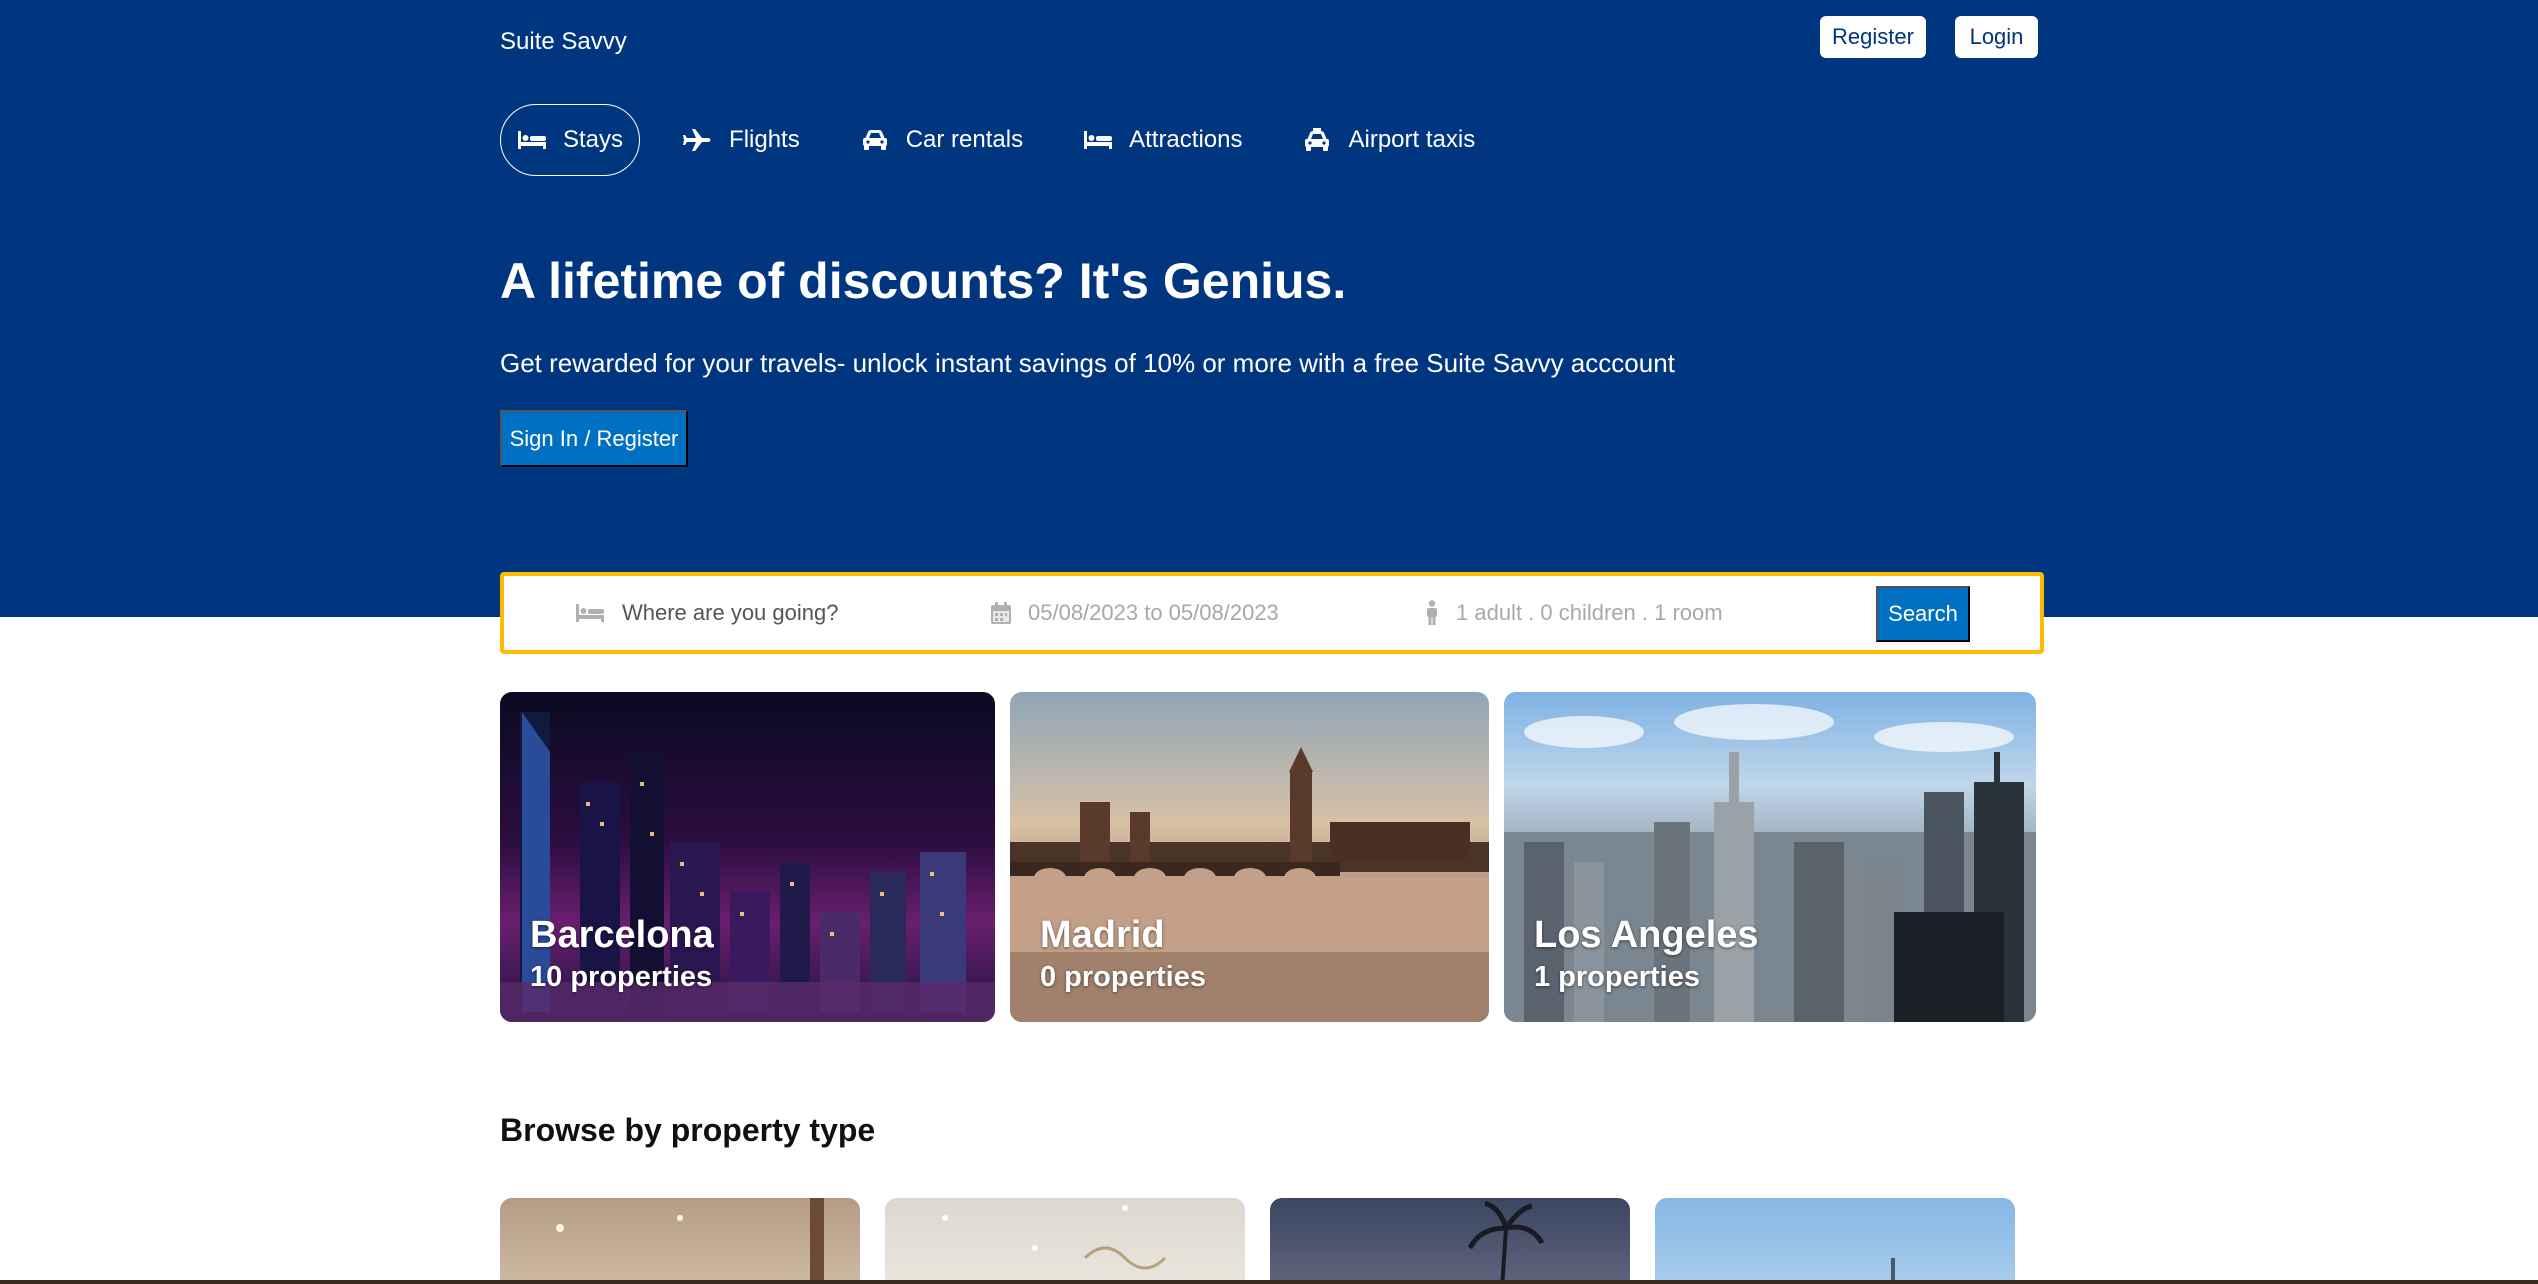 Image resolution: width=2538 pixels, height=1284 pixels. What do you see at coordinates (594, 438) in the screenshot?
I see `sign-in-register-button: Sign In / Register` at bounding box center [594, 438].